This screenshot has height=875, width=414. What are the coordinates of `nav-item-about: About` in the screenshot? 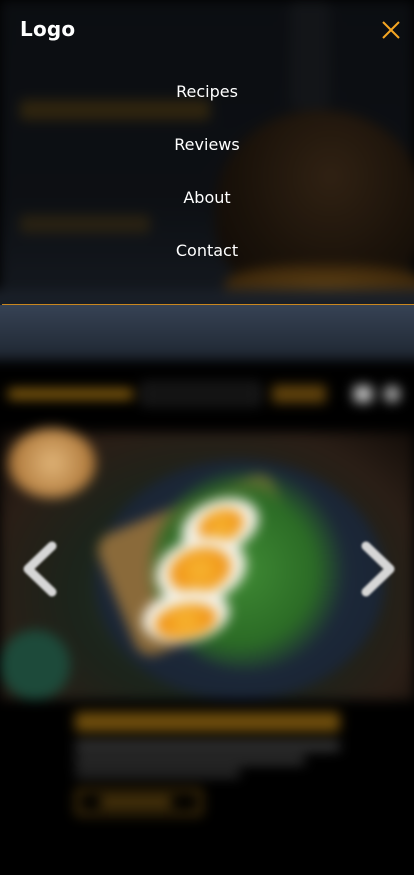 It's located at (207, 206).